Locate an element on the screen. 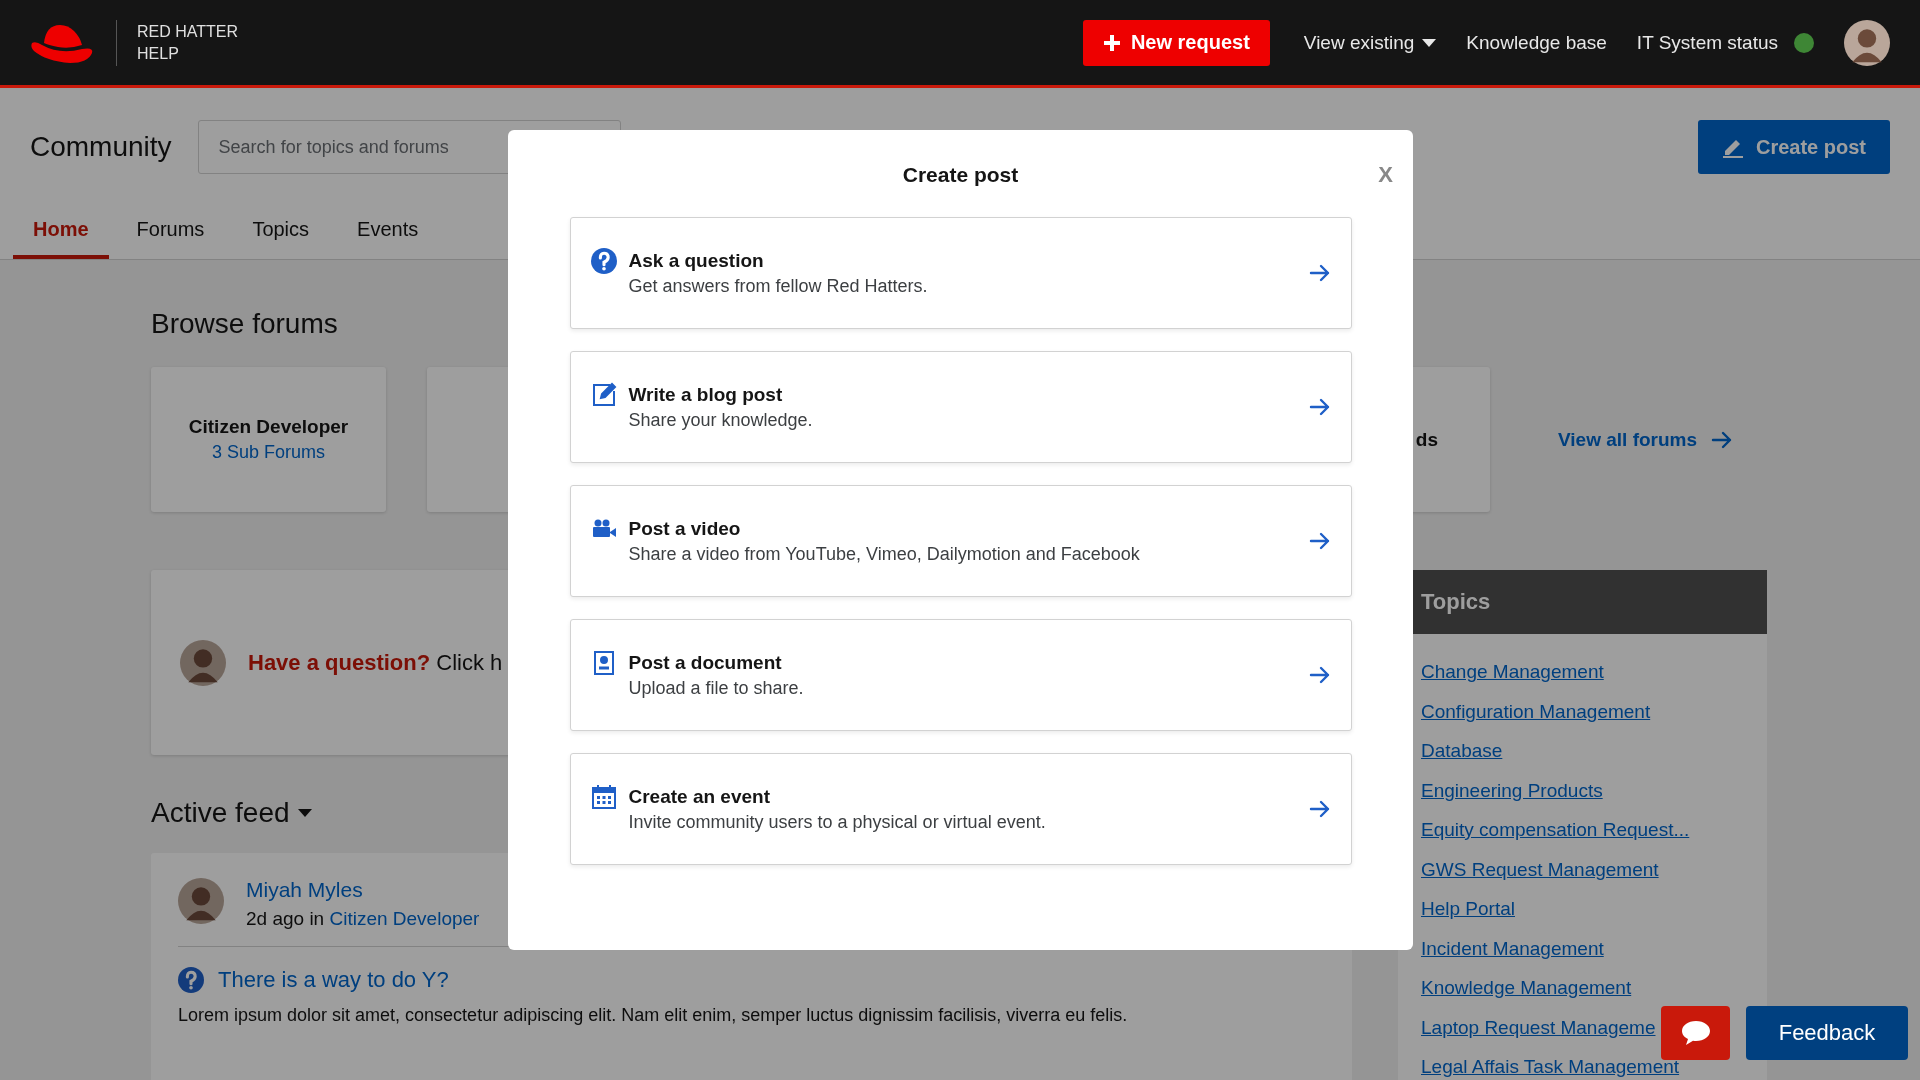 The width and height of the screenshot is (1920, 1080). post-excerpt: Lorem ipsum dolor sit amet, consectetur adipiscing elit. Nam elit enim, semper luctus dignissim facilisis, viverra eu felis. is located at coordinates (653, 1015).